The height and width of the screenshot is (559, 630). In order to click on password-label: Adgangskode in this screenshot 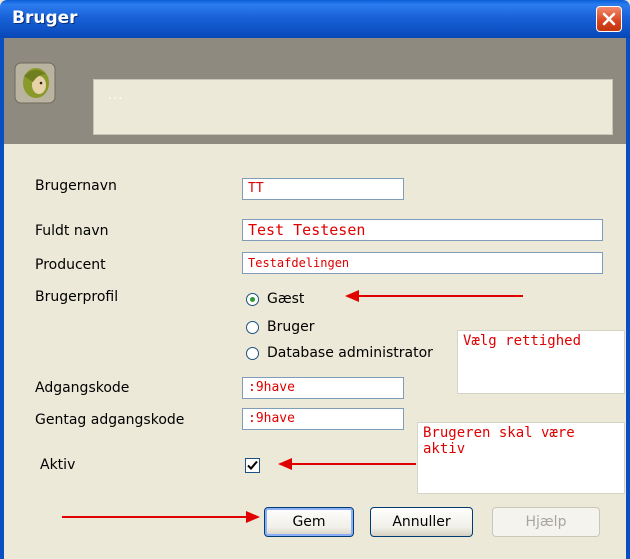, I will do `click(82, 388)`.